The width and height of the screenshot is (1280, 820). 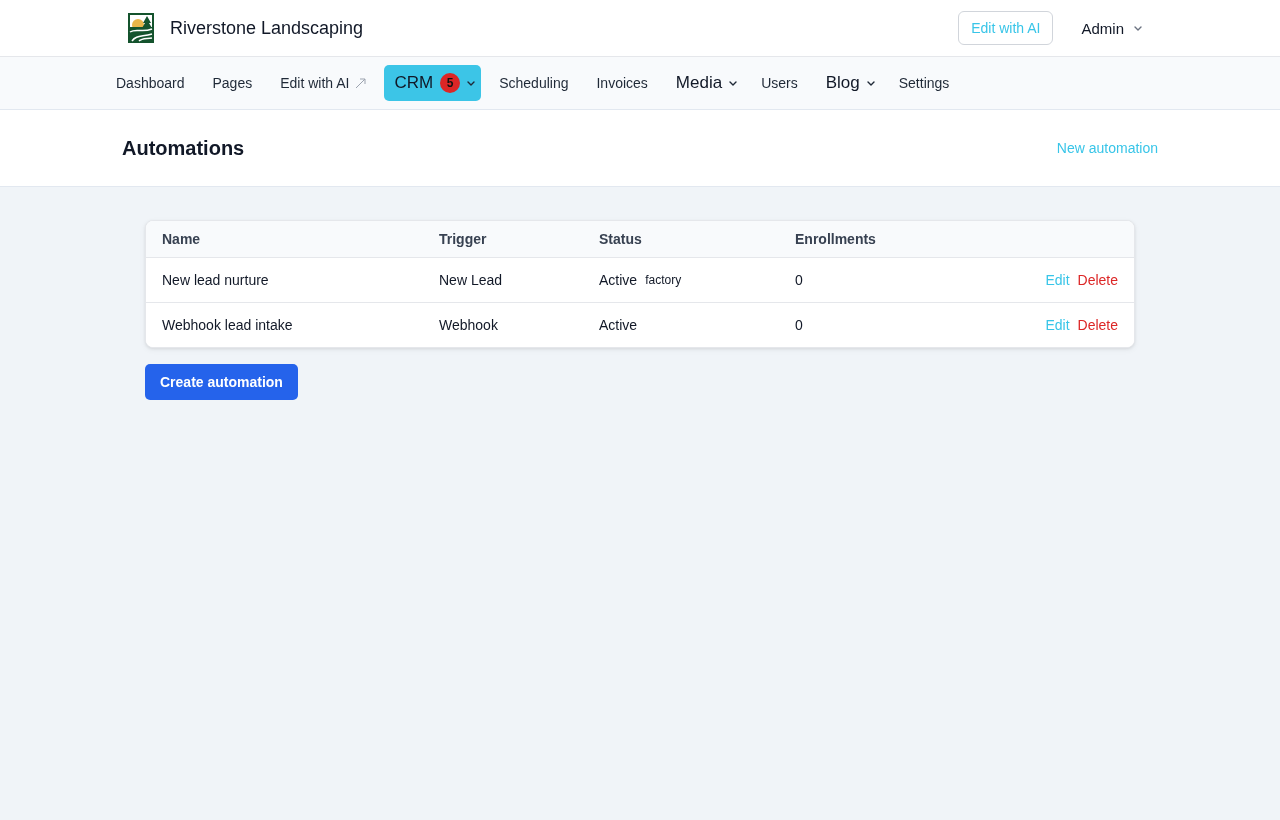 I want to click on nav-link: Pages, so click(x=232, y=83).